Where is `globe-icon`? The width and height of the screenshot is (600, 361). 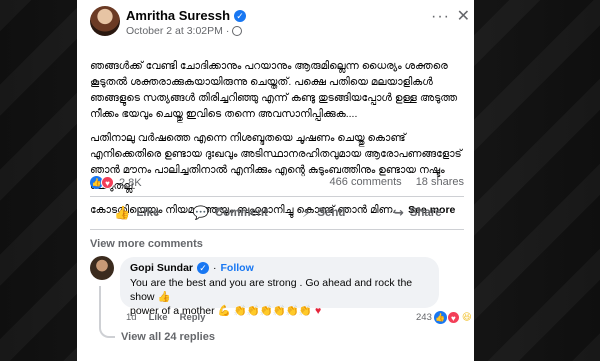 globe-icon is located at coordinates (237, 31).